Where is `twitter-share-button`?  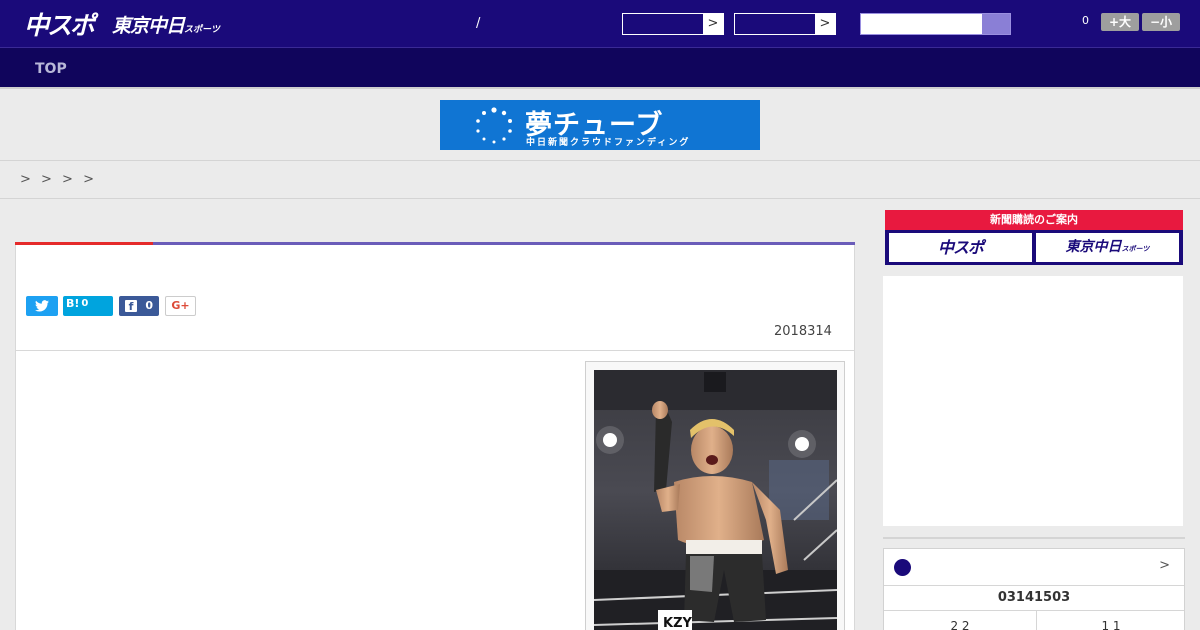
twitter-share-button is located at coordinates (42, 306).